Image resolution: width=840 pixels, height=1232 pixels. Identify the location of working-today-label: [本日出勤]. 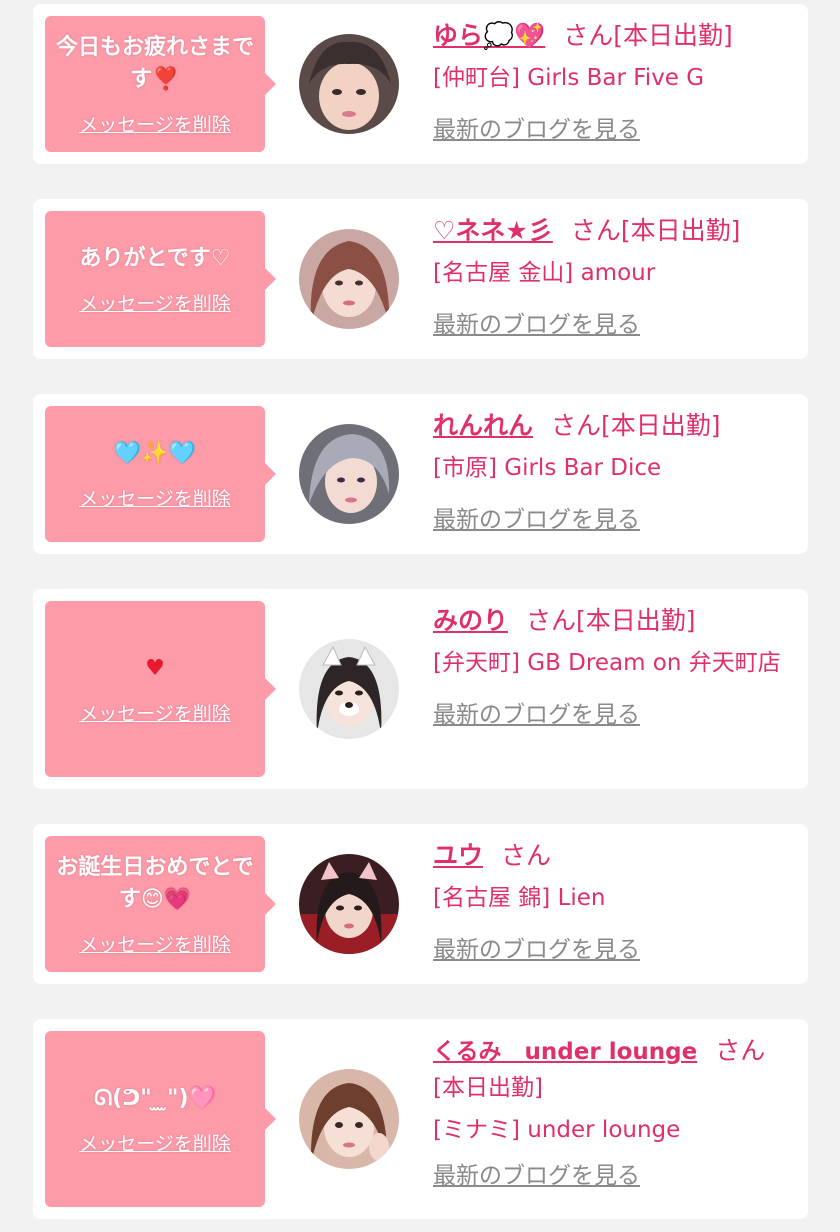
(488, 1088).